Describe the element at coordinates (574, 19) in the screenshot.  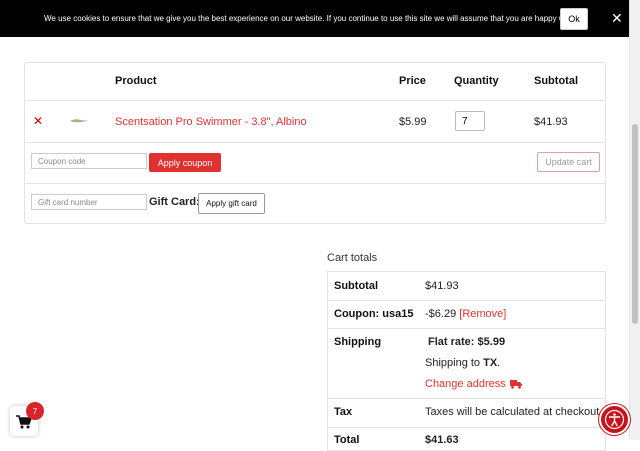
I see `cookie-ok-button: Ok` at that location.